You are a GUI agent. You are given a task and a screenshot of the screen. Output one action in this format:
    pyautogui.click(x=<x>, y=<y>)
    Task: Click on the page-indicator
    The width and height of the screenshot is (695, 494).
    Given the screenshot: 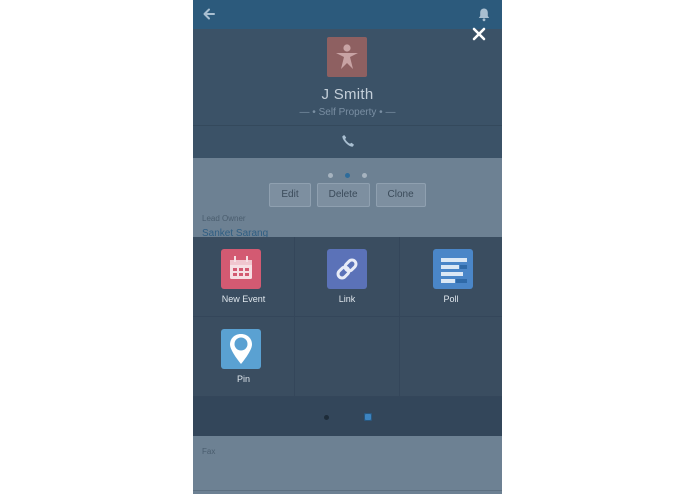 What is the action you would take?
    pyautogui.click(x=347, y=173)
    